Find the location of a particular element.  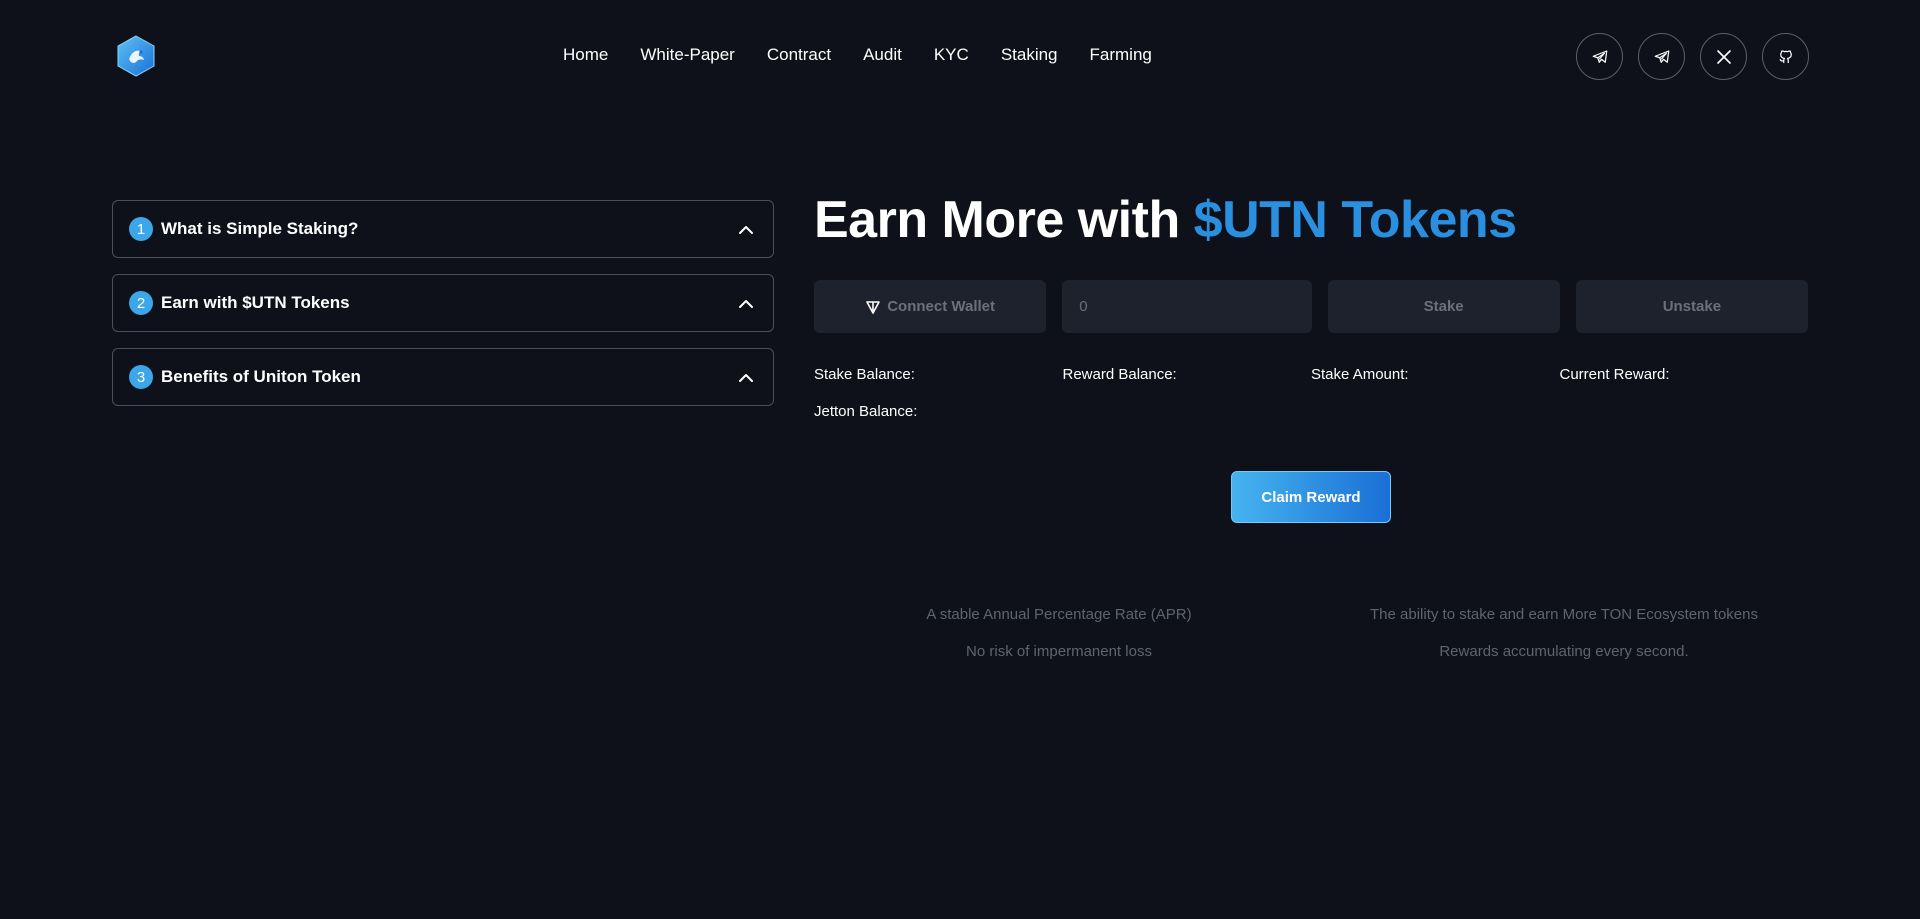

step-number-badge: 1 is located at coordinates (141, 229).